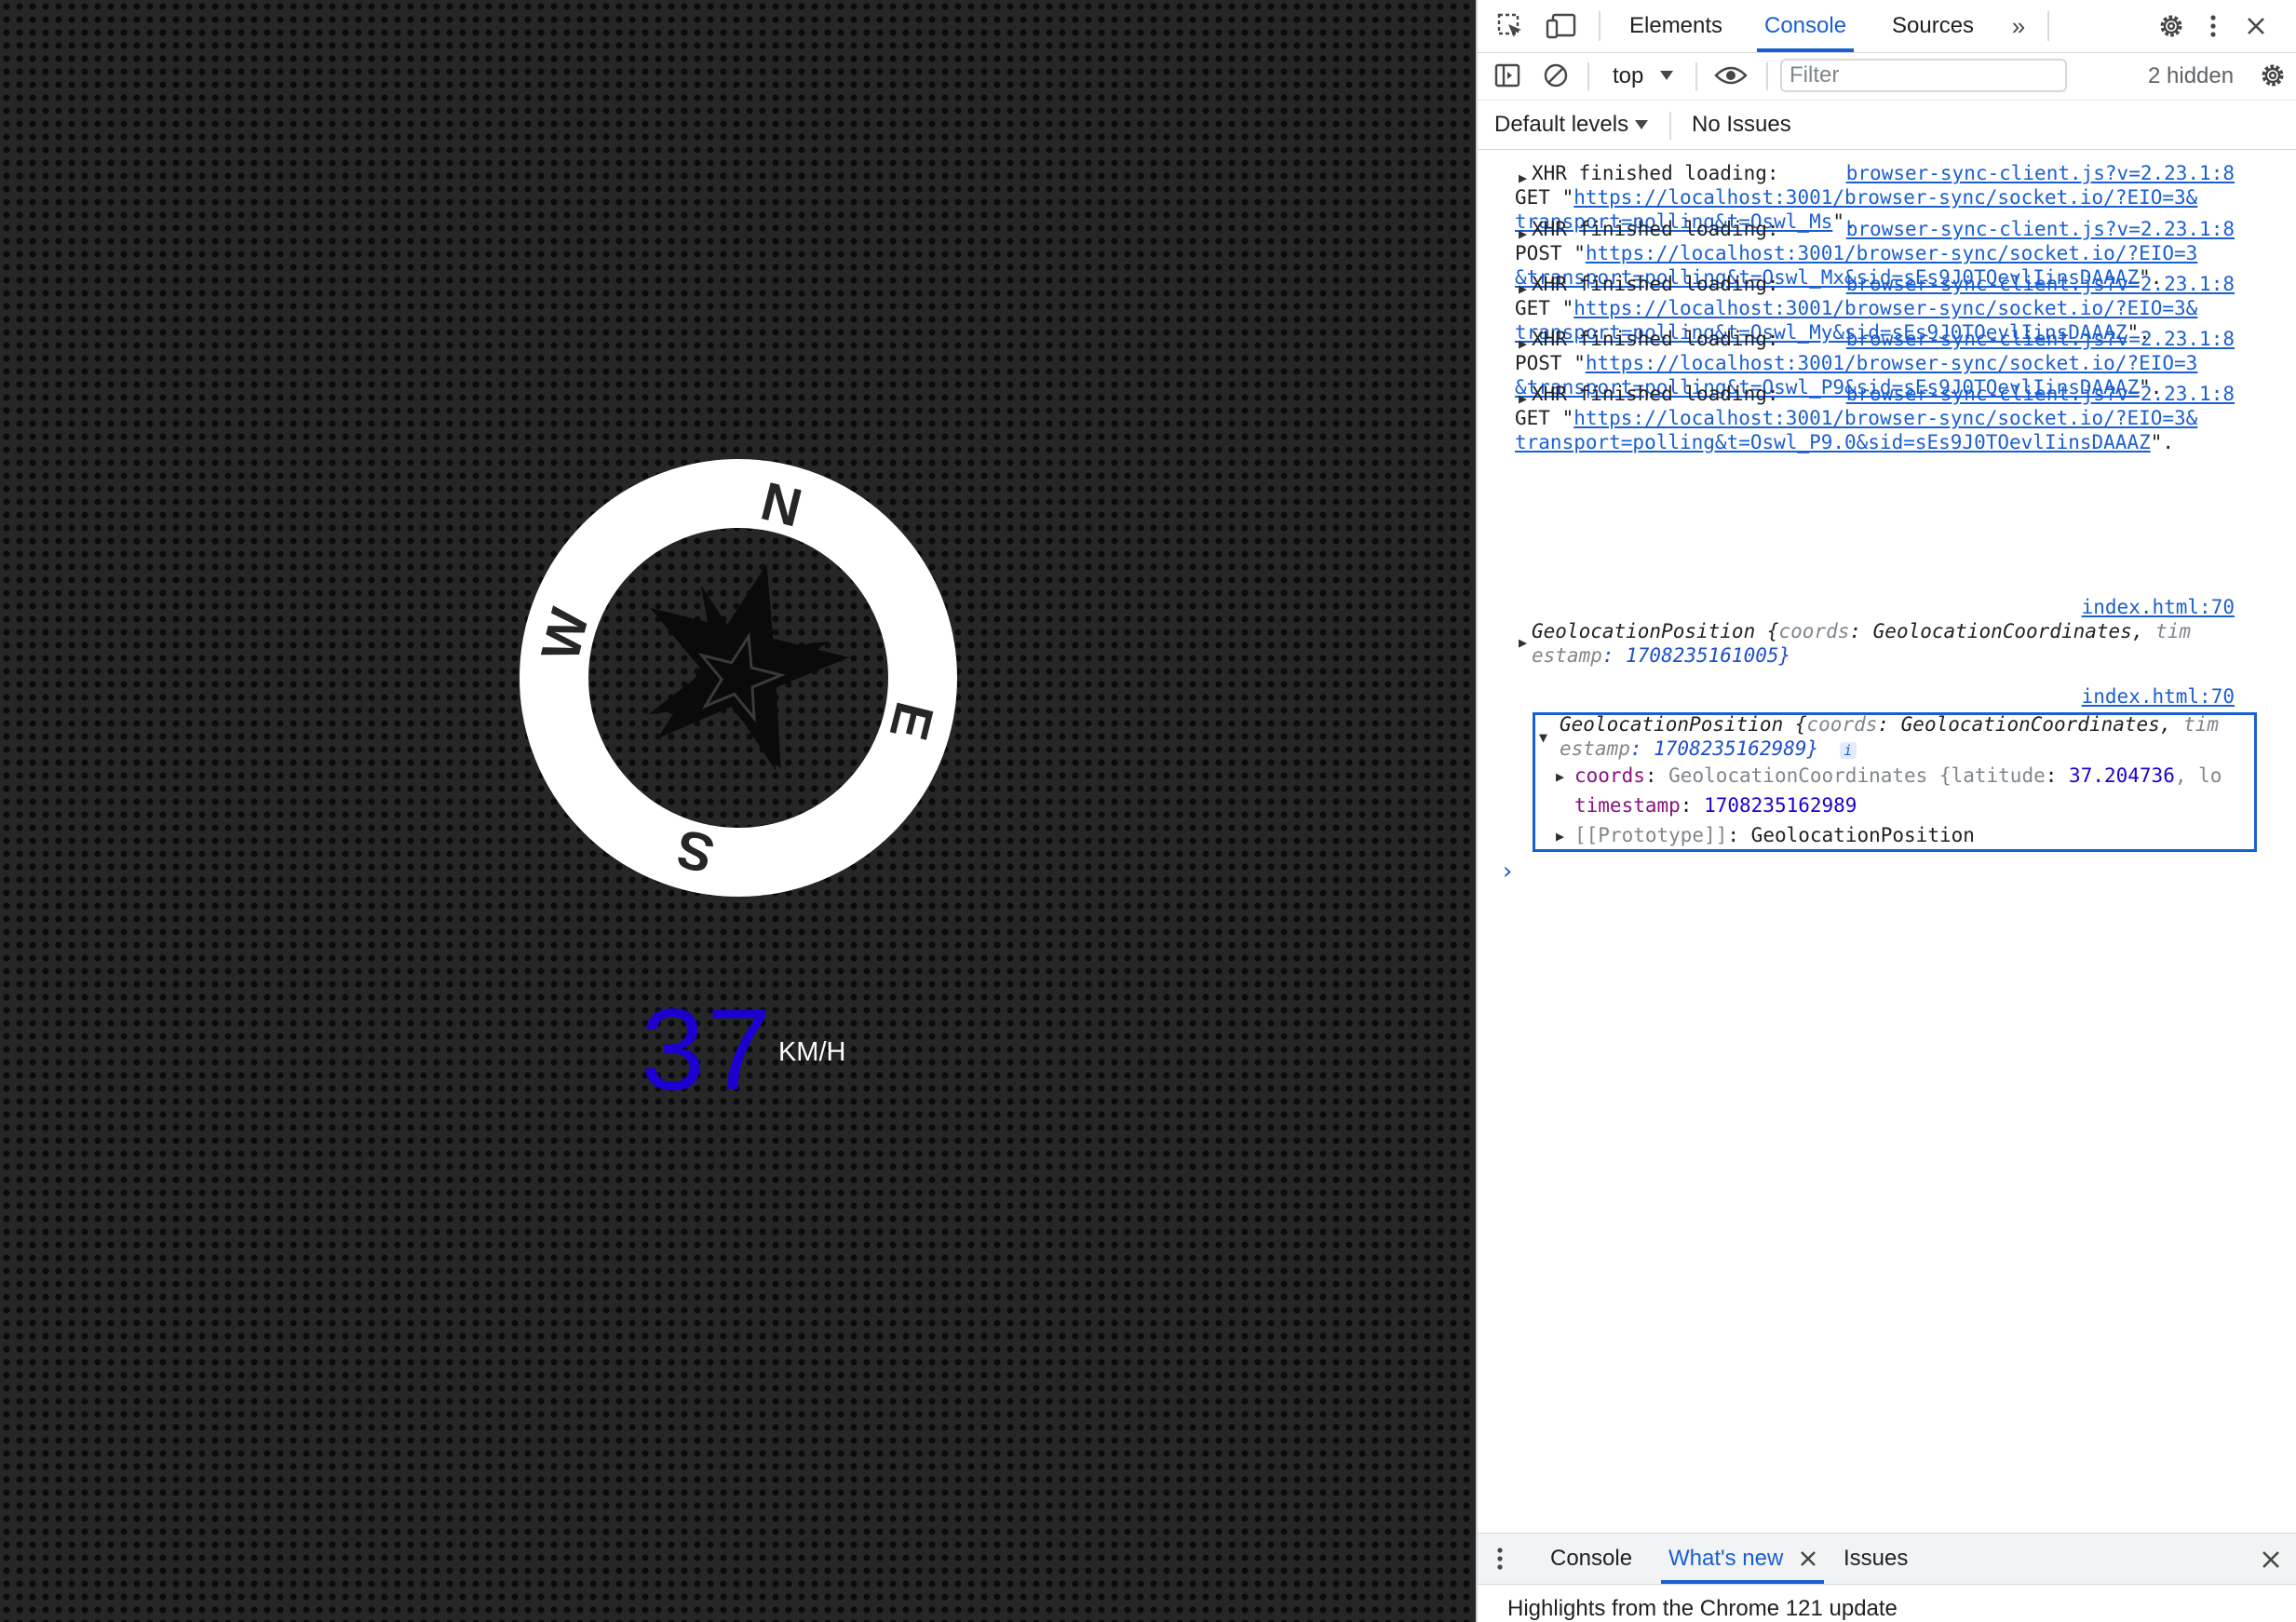 This screenshot has height=1622, width=2296. Describe the element at coordinates (1731, 76) in the screenshot. I see `live-expression-eye-icon` at that location.